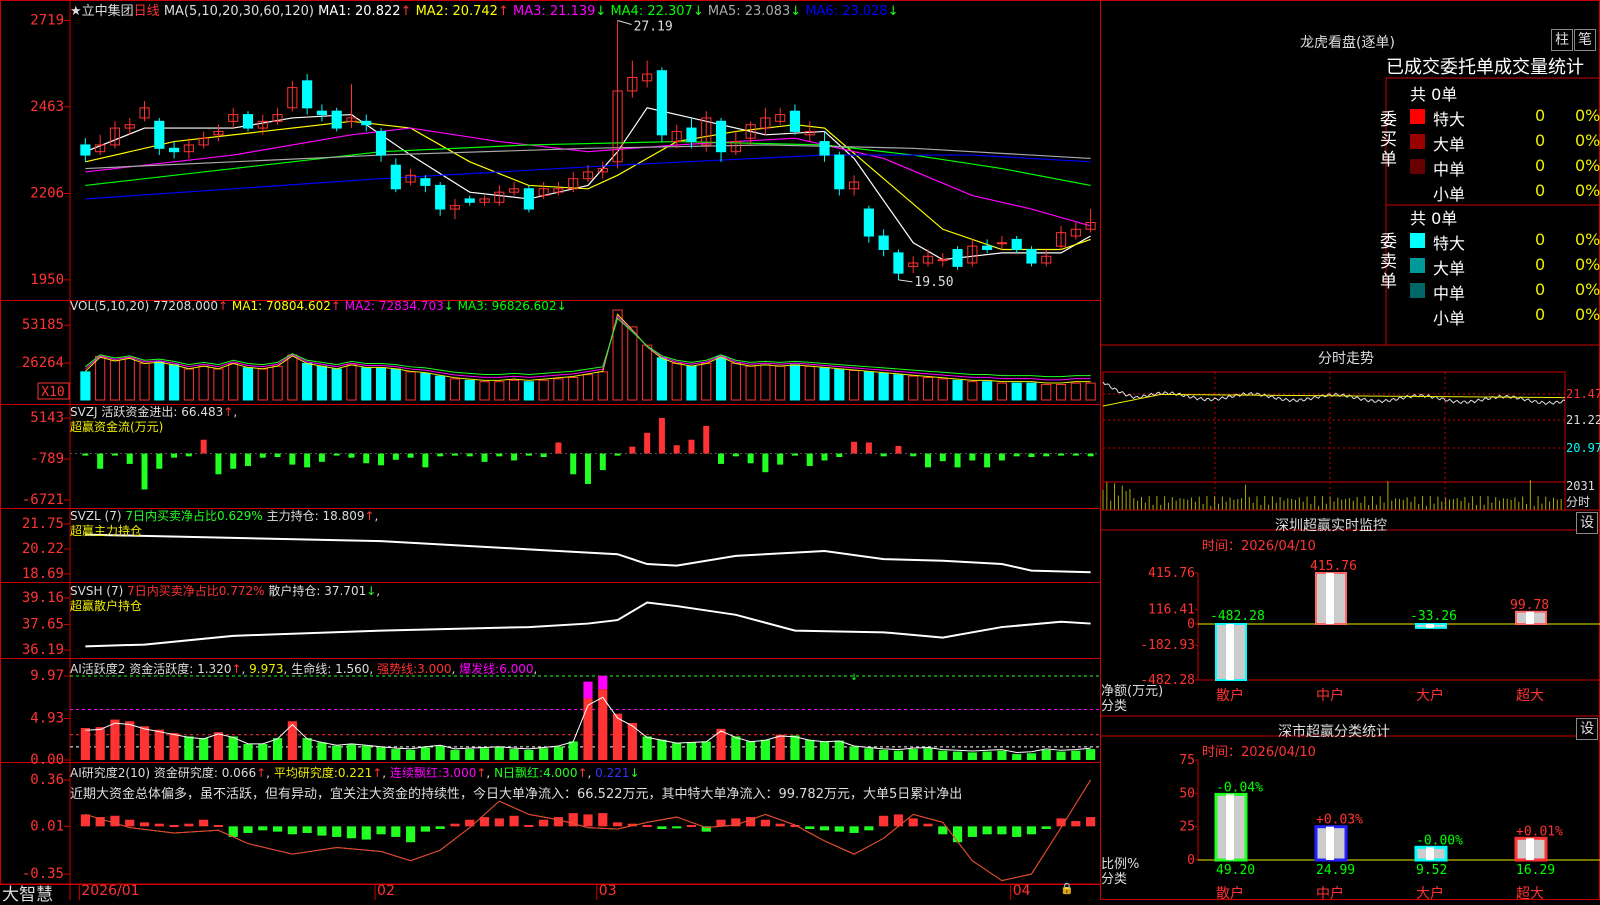 The height and width of the screenshot is (905, 1600). What do you see at coordinates (1540, 165) in the screenshot?
I see `lhb-cell-n: 0` at bounding box center [1540, 165].